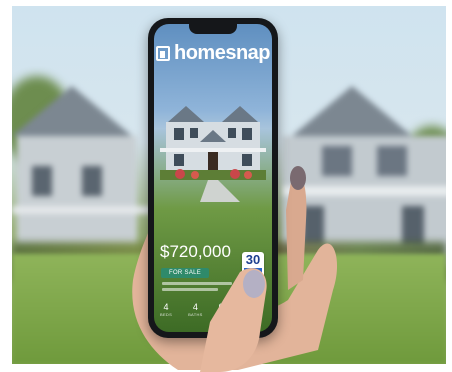 This screenshot has height=372, width=452. What do you see at coordinates (222, 53) in the screenshot?
I see `app-logo-text: homesnap` at bounding box center [222, 53].